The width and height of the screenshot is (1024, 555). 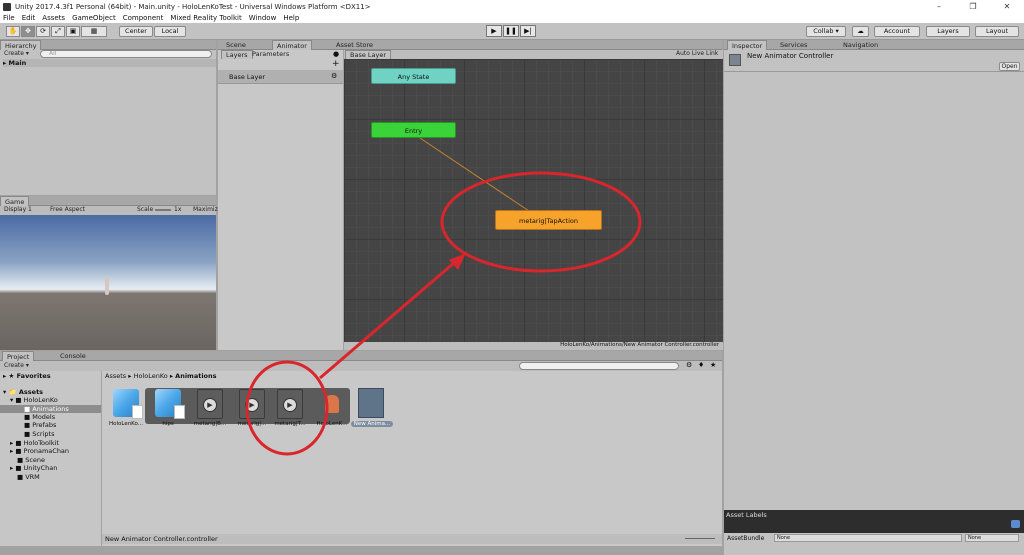 What do you see at coordinates (1007, 6) in the screenshot?
I see `close-icon: ✕` at bounding box center [1007, 6].